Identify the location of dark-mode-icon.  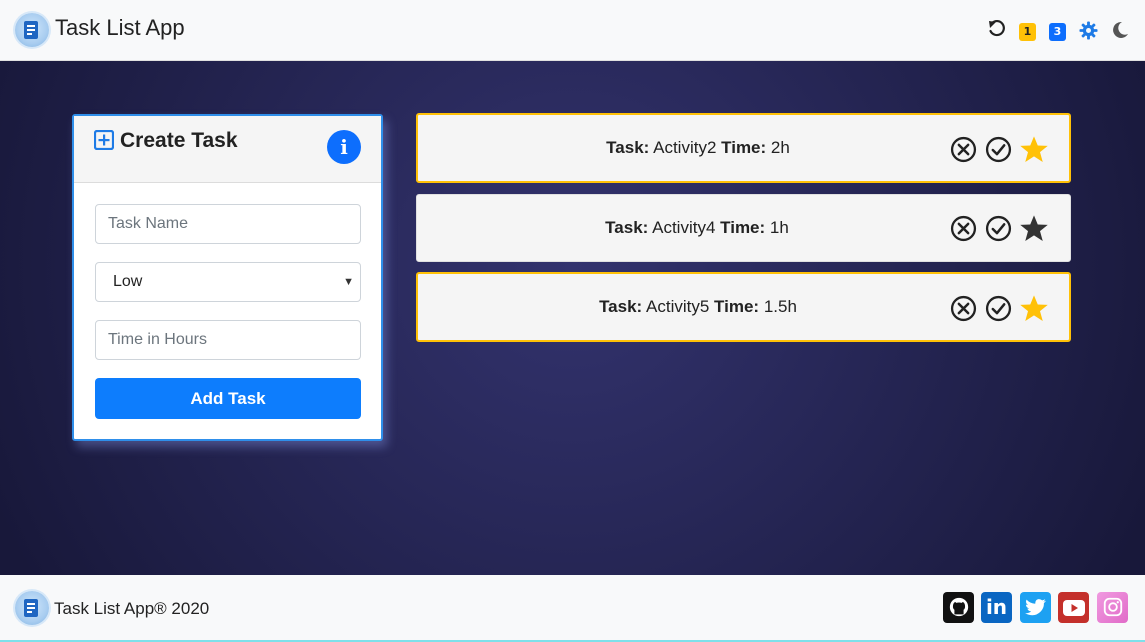
(1120, 30).